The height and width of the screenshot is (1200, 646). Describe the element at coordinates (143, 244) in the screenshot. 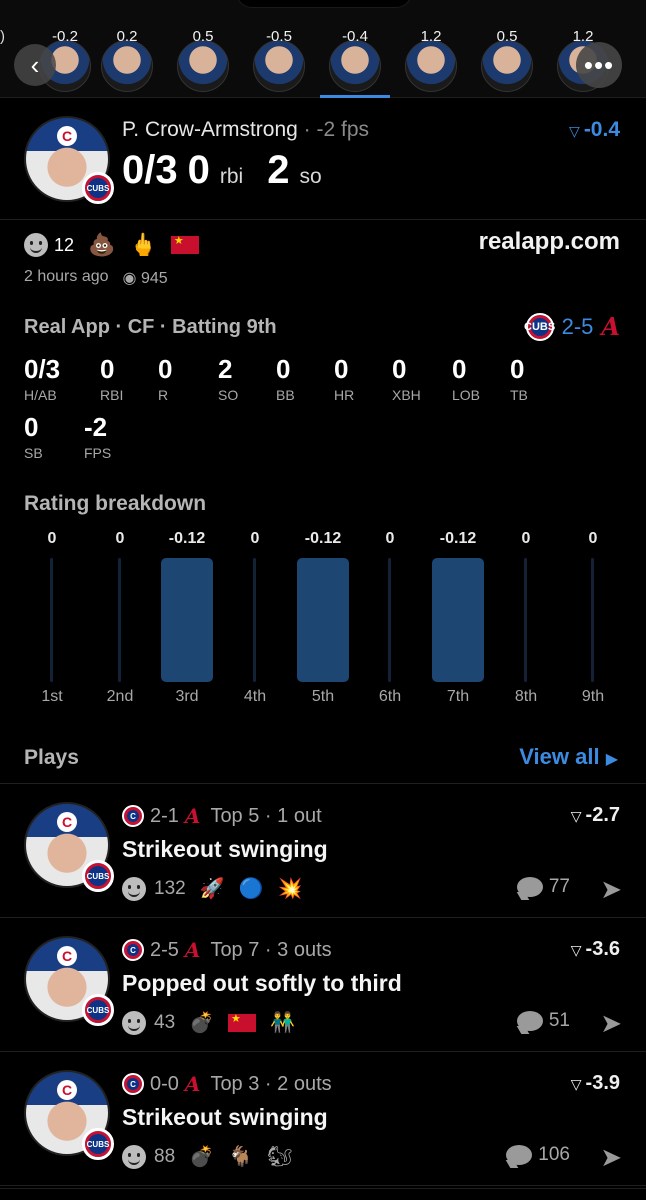

I see `middle-finger-emoji-icon: 🖕` at that location.